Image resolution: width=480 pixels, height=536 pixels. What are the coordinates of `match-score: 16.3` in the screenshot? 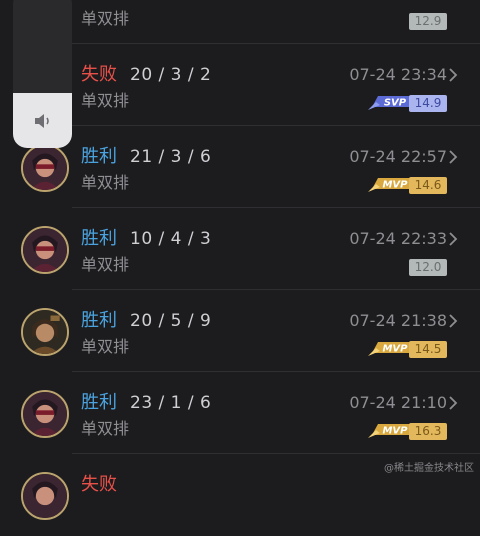 It's located at (428, 431).